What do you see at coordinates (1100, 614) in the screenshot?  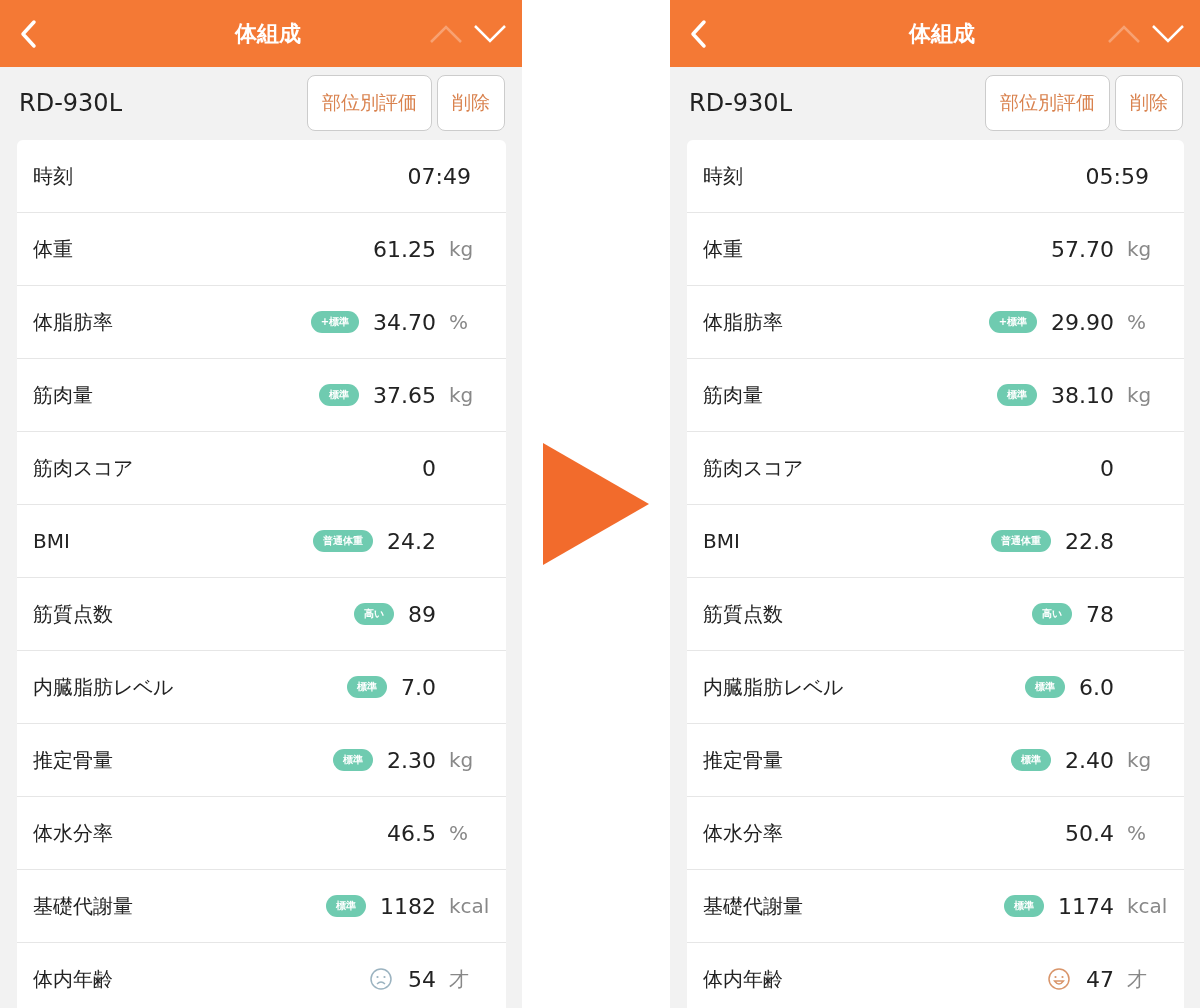 I see `row-value: 78` at bounding box center [1100, 614].